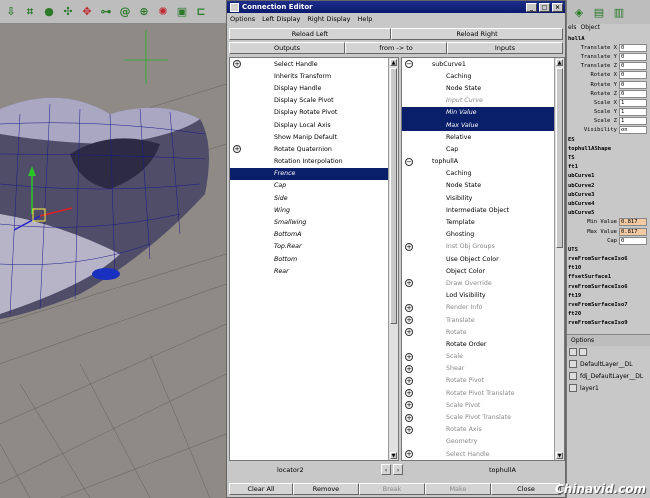 This screenshot has width=650, height=498. What do you see at coordinates (483, 357) in the screenshot?
I see `input-attribute-row: + Scale` at bounding box center [483, 357].